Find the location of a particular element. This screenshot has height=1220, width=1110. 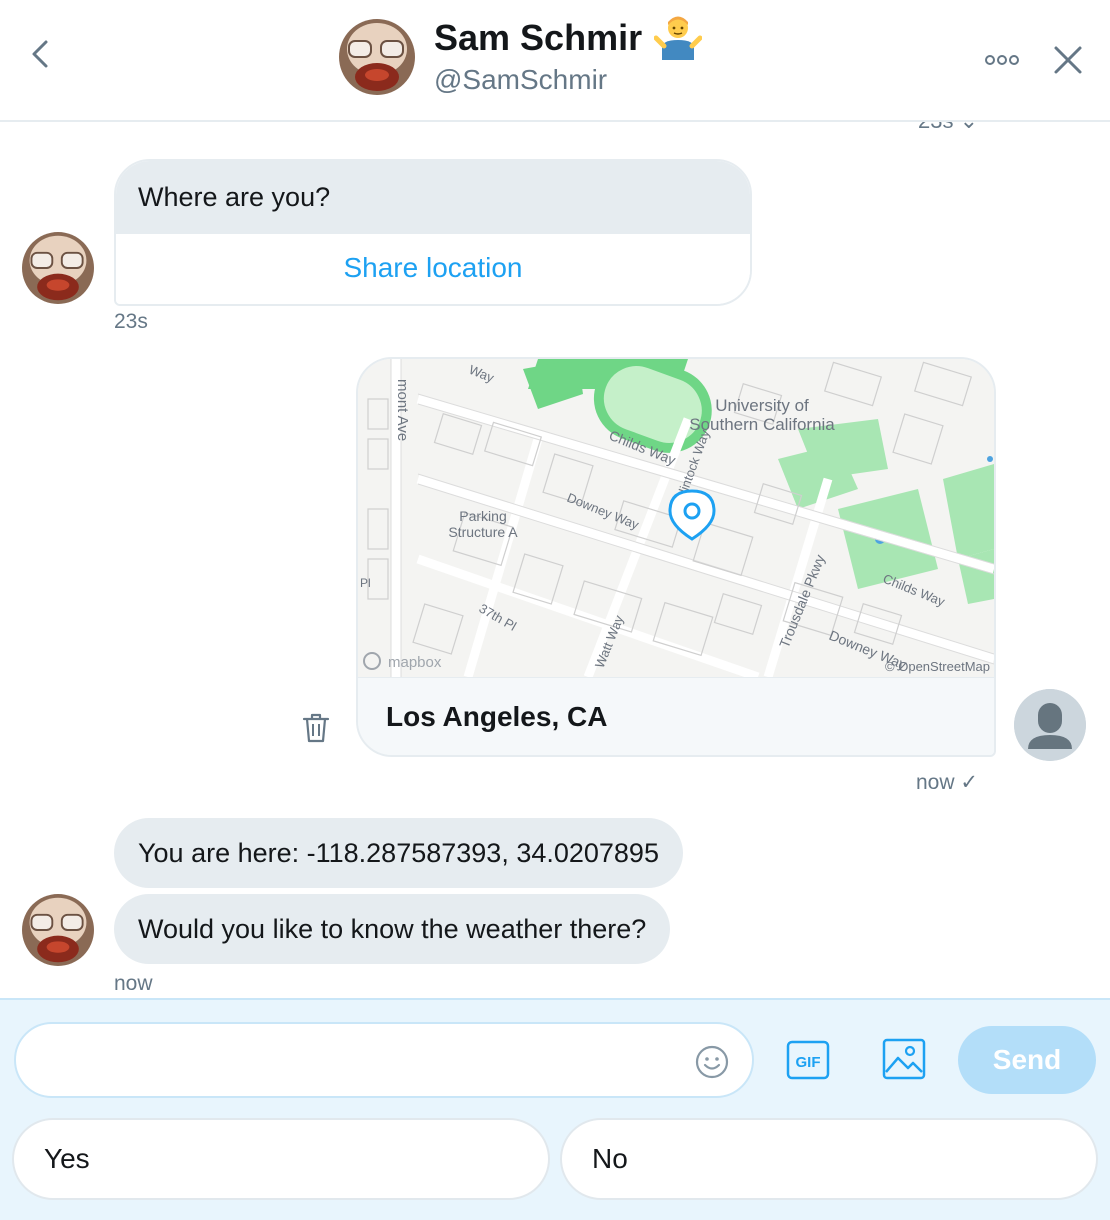

trash-icon is located at coordinates (316, 728).